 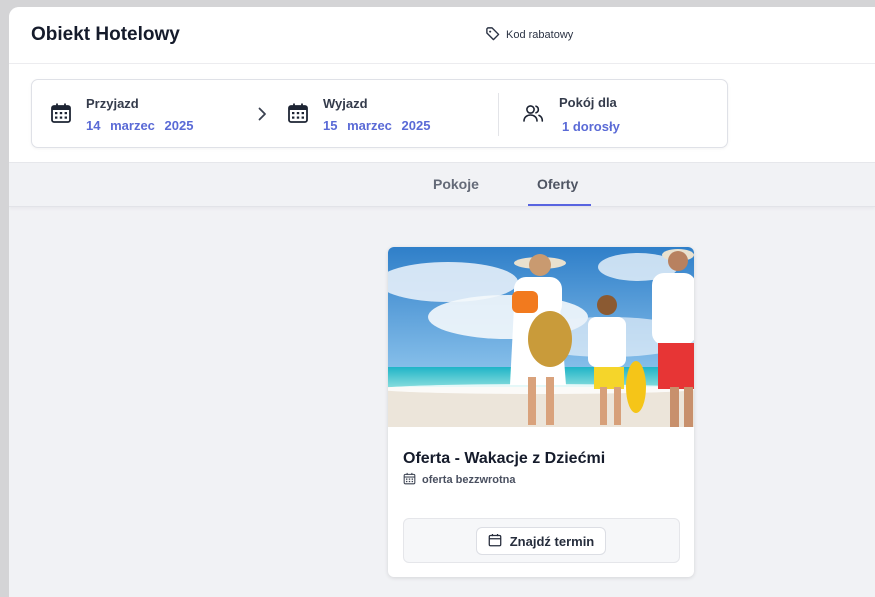 What do you see at coordinates (262, 116) in the screenshot?
I see `chevron-right-icon` at bounding box center [262, 116].